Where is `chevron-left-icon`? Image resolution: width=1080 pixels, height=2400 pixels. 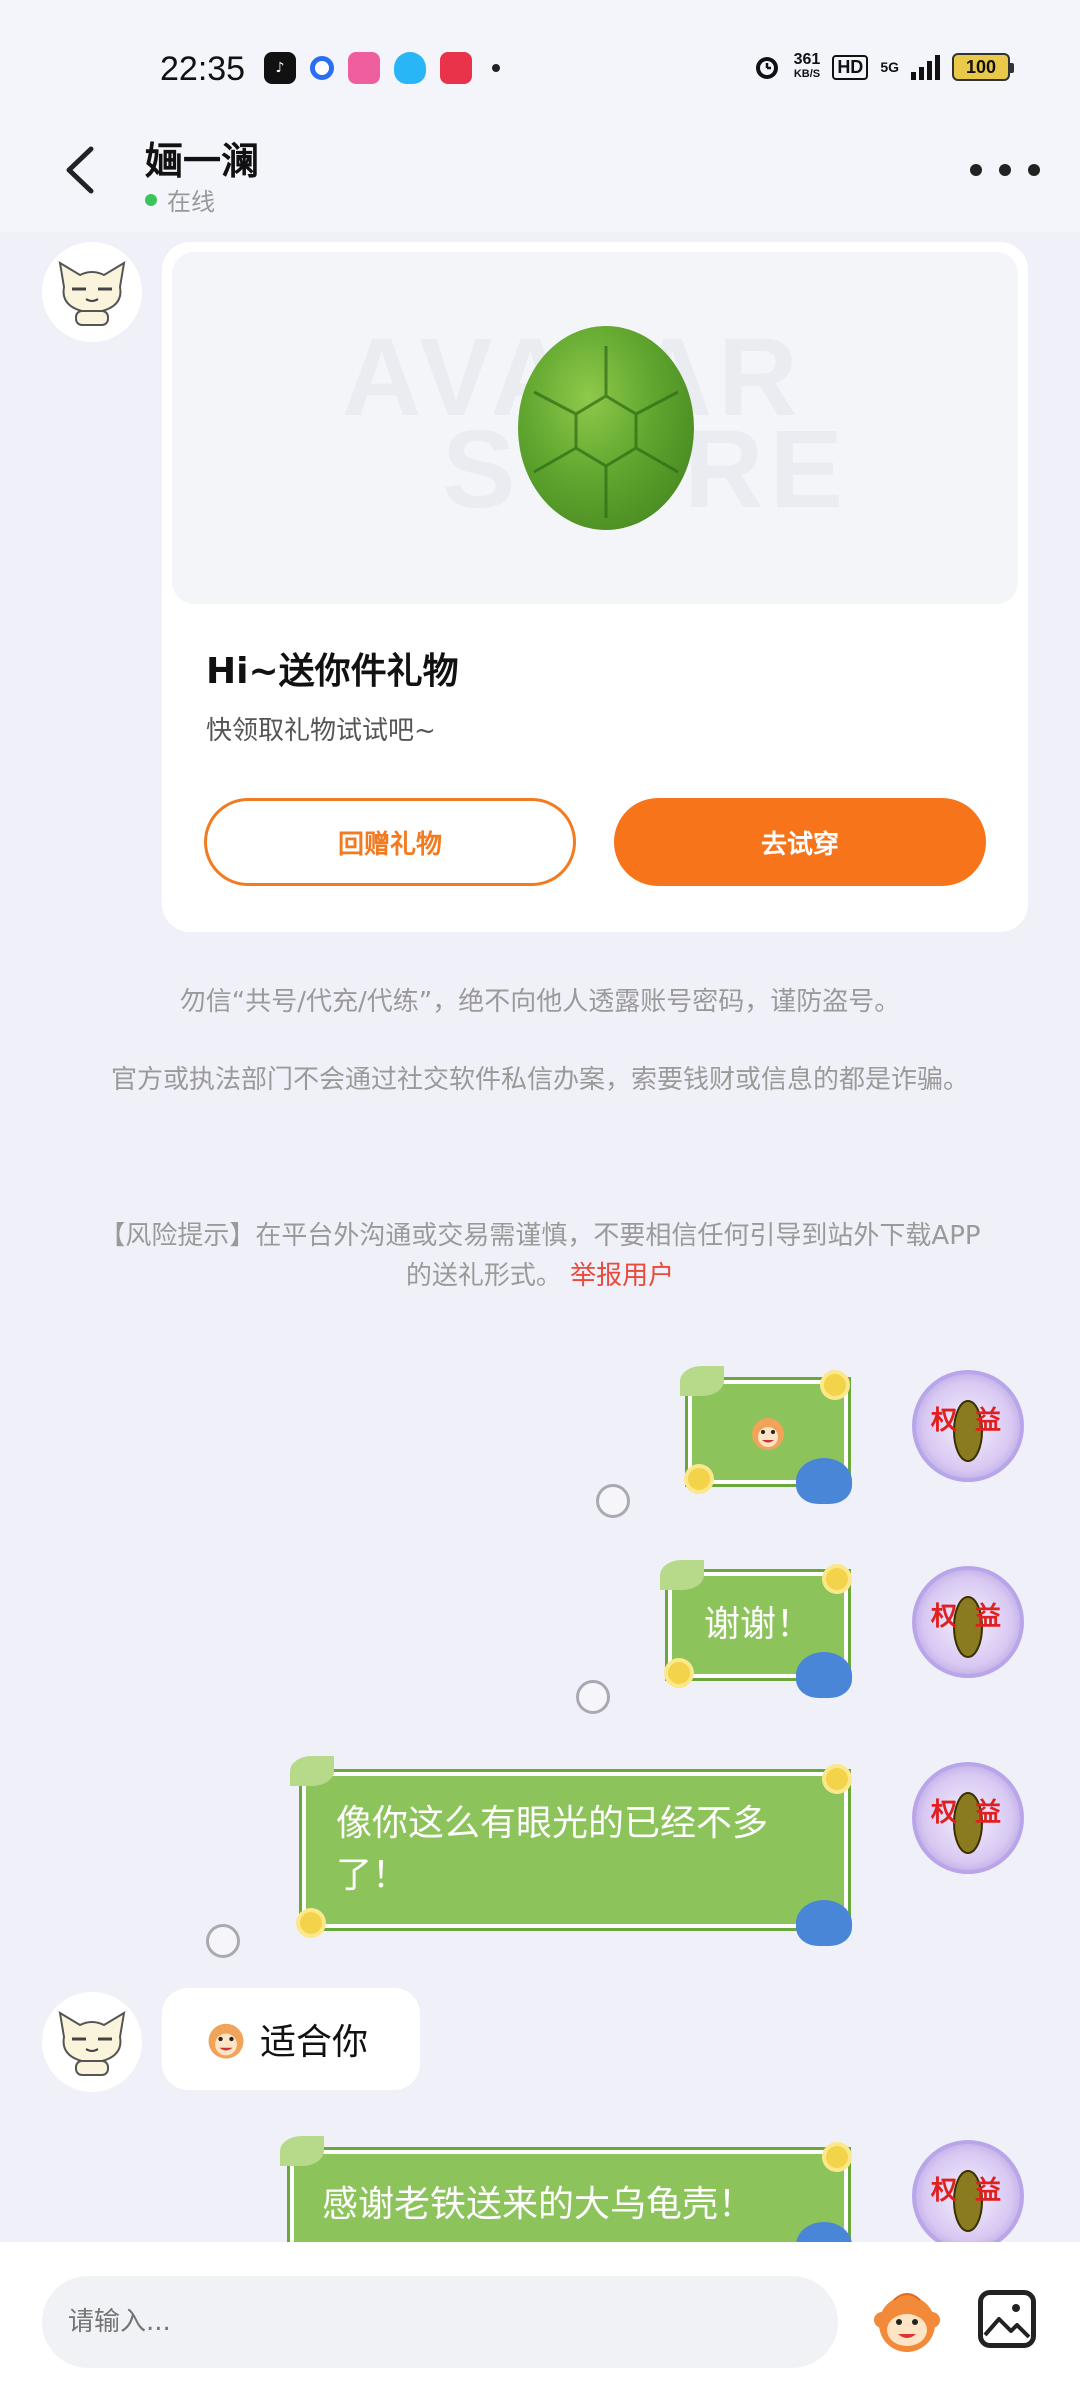 chevron-left-icon is located at coordinates (80, 170).